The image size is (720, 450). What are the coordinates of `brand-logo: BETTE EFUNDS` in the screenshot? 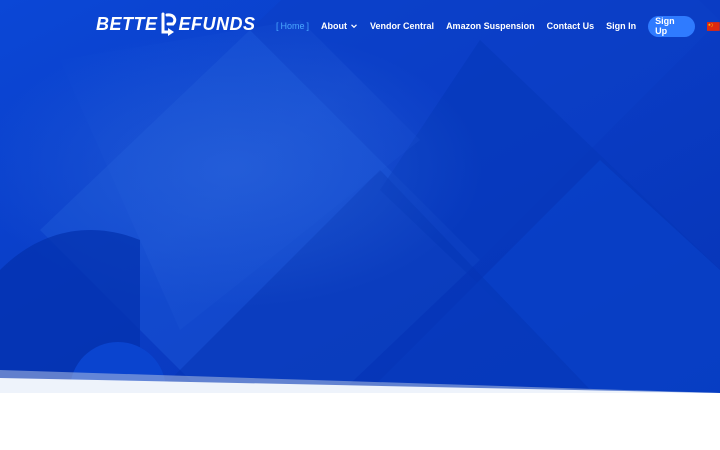 It's located at (176, 24).